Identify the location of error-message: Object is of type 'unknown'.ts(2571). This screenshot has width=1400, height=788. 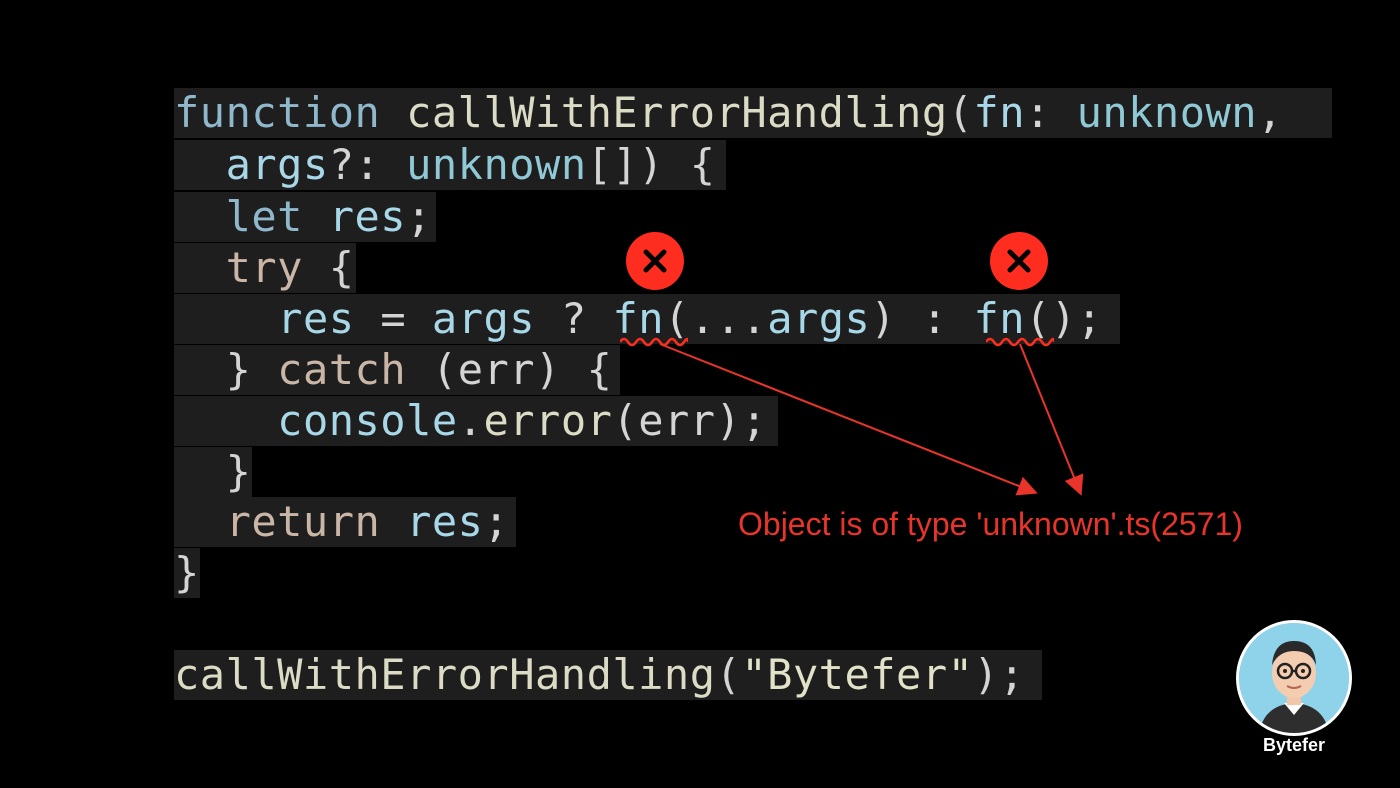
(990, 524).